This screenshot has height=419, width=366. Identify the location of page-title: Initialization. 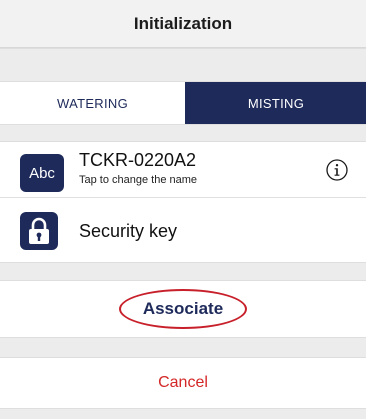
(183, 23).